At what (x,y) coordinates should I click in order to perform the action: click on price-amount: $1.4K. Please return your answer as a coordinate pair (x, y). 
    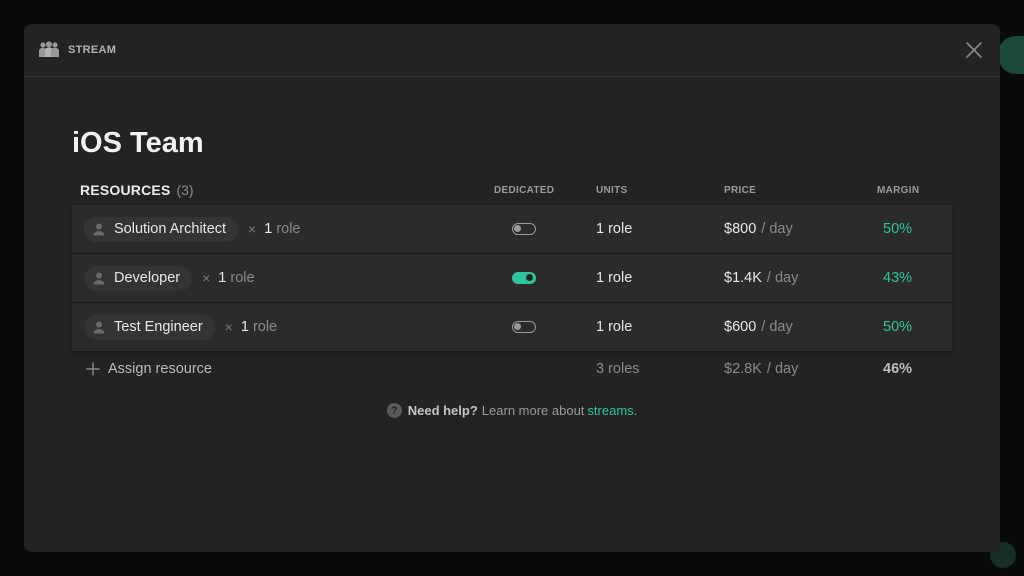
    Looking at the image, I should click on (743, 278).